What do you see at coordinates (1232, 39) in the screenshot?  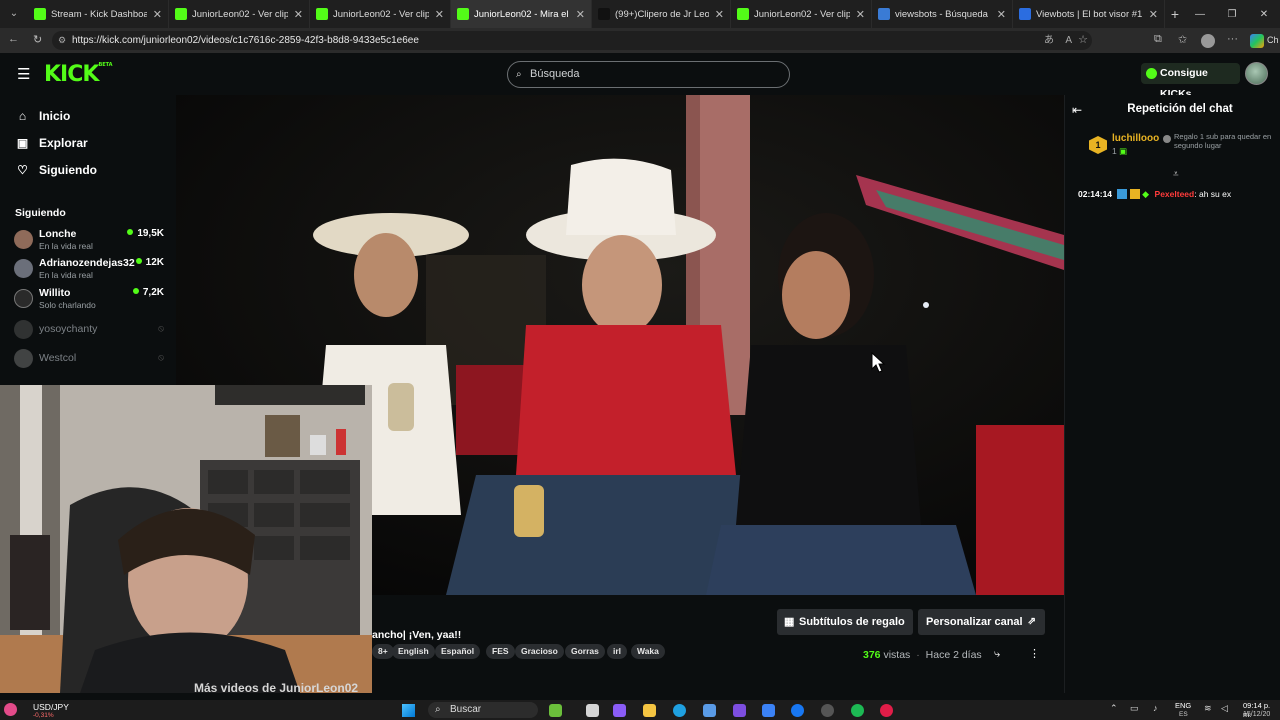 I see `more-menu-icon: ···` at bounding box center [1232, 39].